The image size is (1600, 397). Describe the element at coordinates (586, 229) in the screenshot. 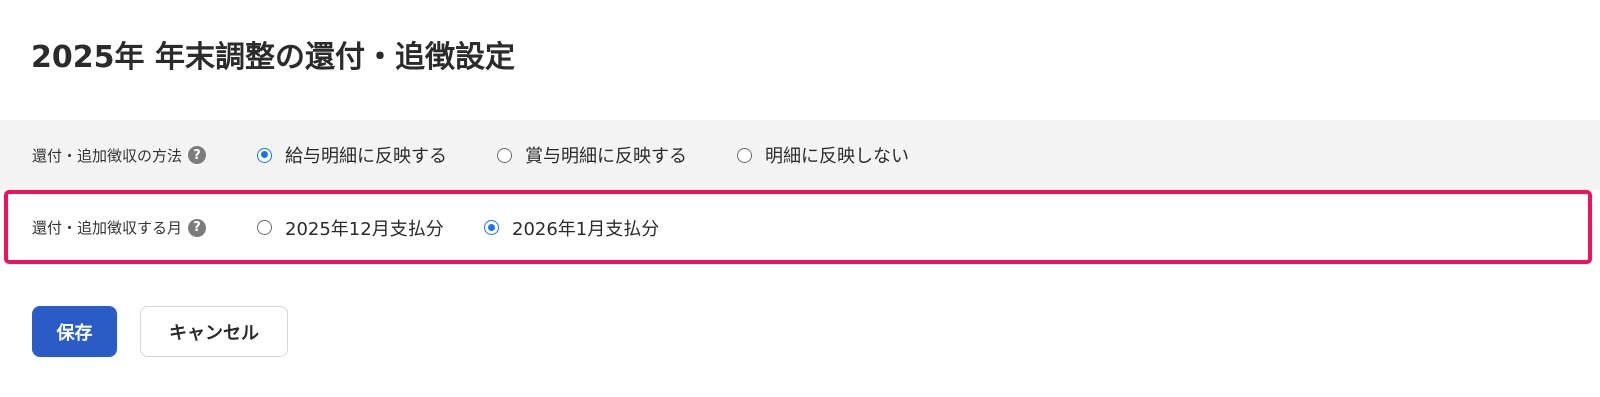

I see `option-label: 2026年1月支払分` at that location.